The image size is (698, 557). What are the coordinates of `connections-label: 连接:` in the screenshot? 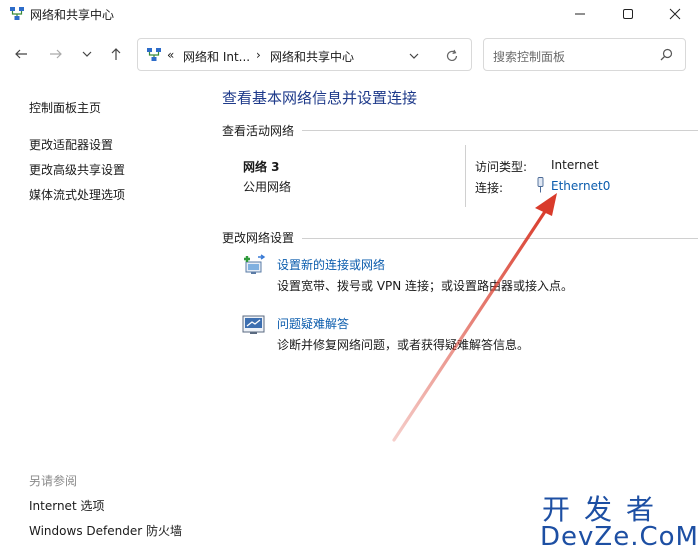 It's located at (489, 188).